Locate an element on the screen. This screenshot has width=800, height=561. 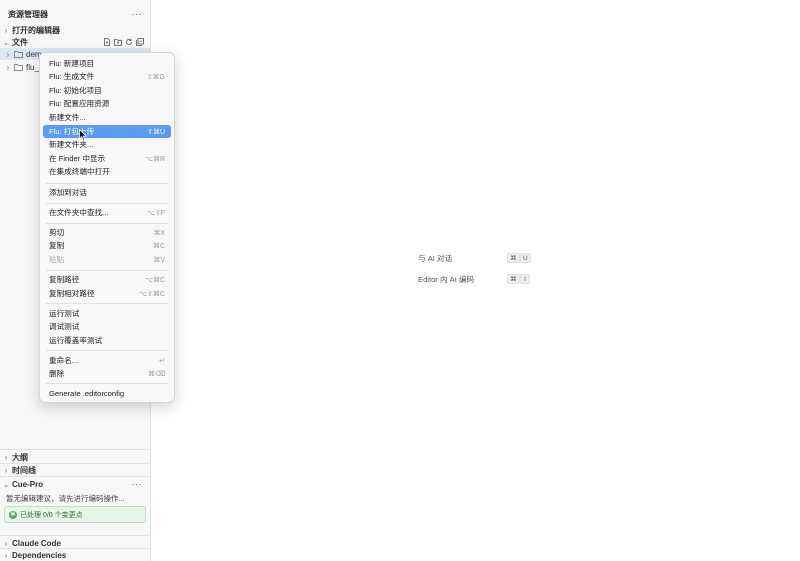
files-actions is located at coordinates (123, 42).